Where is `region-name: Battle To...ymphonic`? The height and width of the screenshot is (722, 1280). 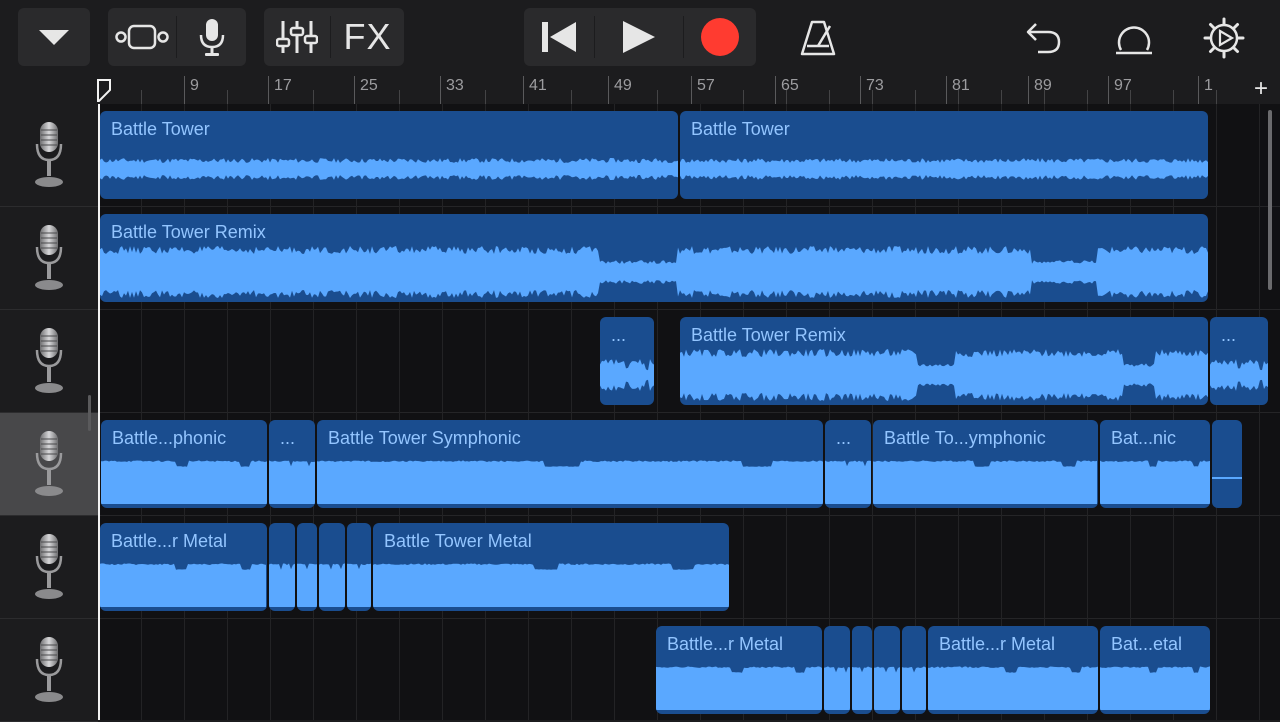
region-name: Battle To...ymphonic is located at coordinates (965, 438).